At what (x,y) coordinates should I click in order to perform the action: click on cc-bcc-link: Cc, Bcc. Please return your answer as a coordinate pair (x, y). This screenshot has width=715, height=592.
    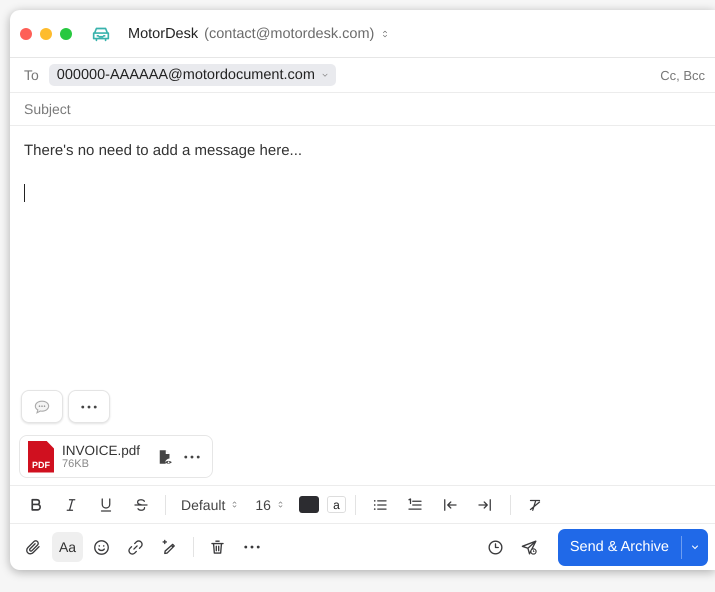
    Looking at the image, I should click on (682, 75).